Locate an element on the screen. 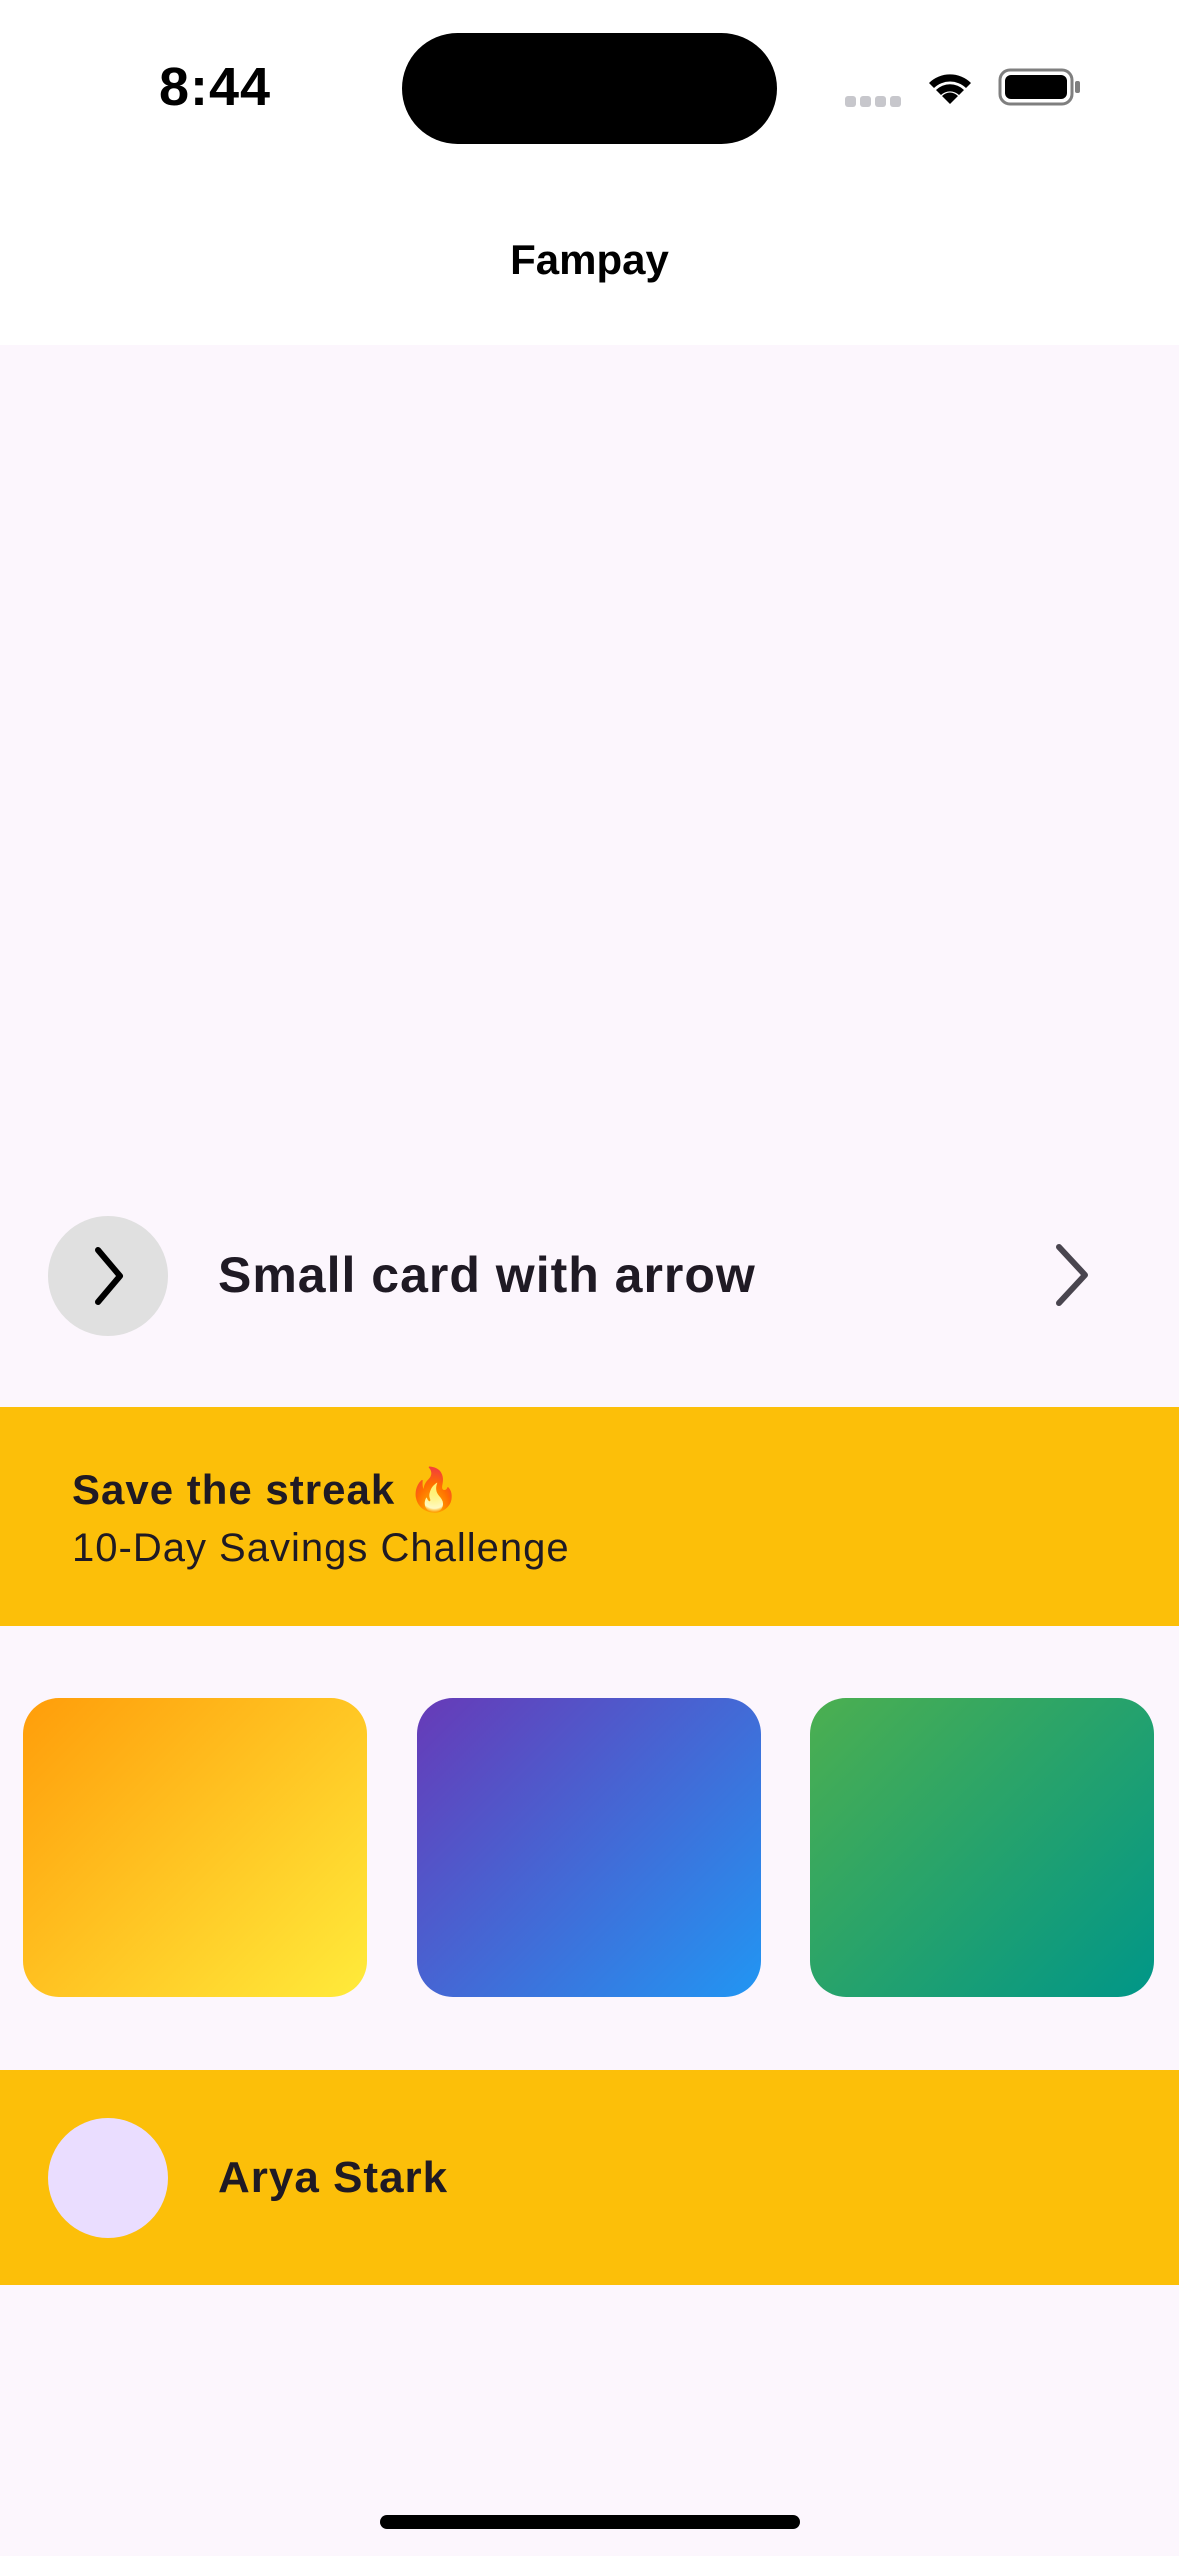 The height and width of the screenshot is (2556, 1179). profile-name: Arya Stark is located at coordinates (333, 2177).